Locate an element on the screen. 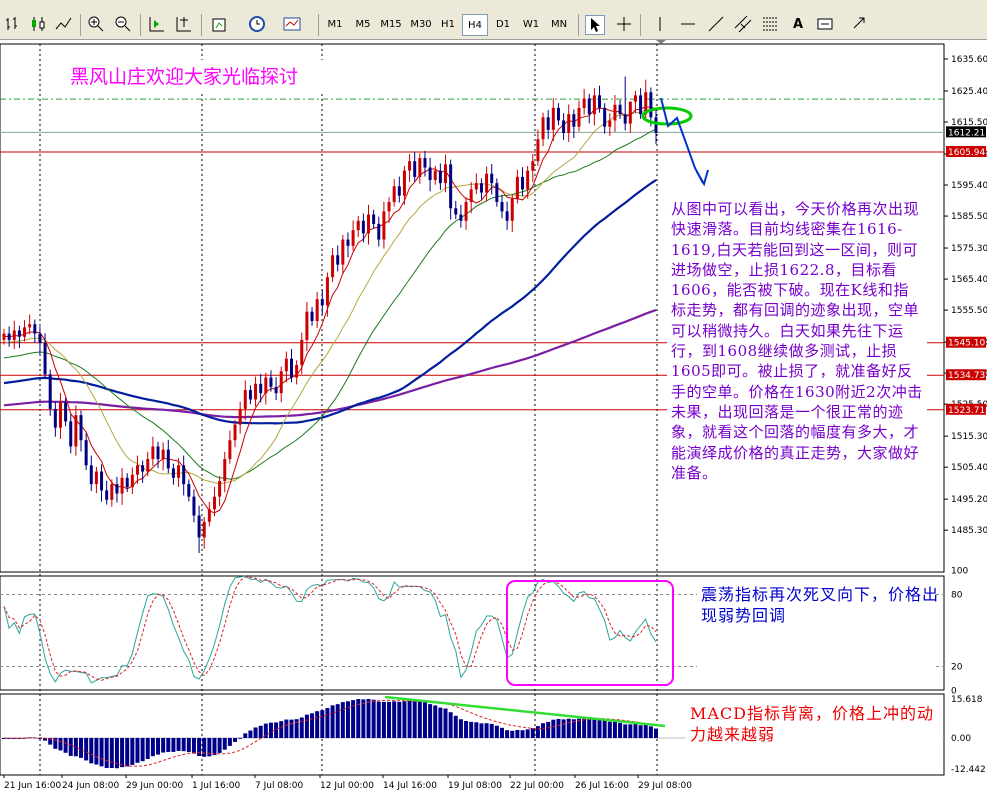 The image size is (987, 793). timeframe-w1-button: W1 is located at coordinates (531, 25).